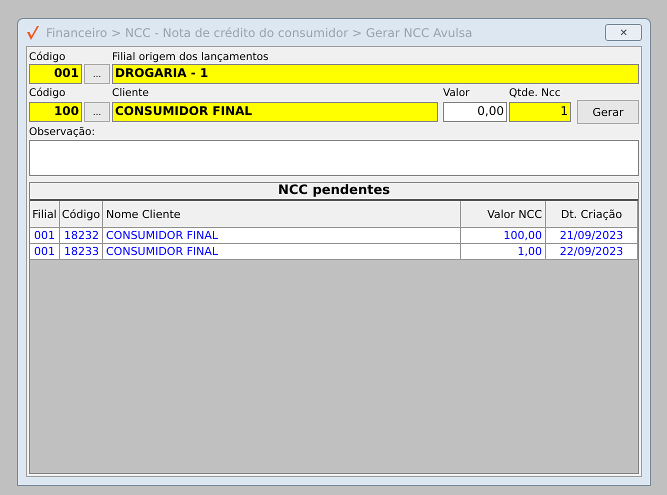  What do you see at coordinates (475, 112) in the screenshot?
I see `amount-field: 0,00` at bounding box center [475, 112].